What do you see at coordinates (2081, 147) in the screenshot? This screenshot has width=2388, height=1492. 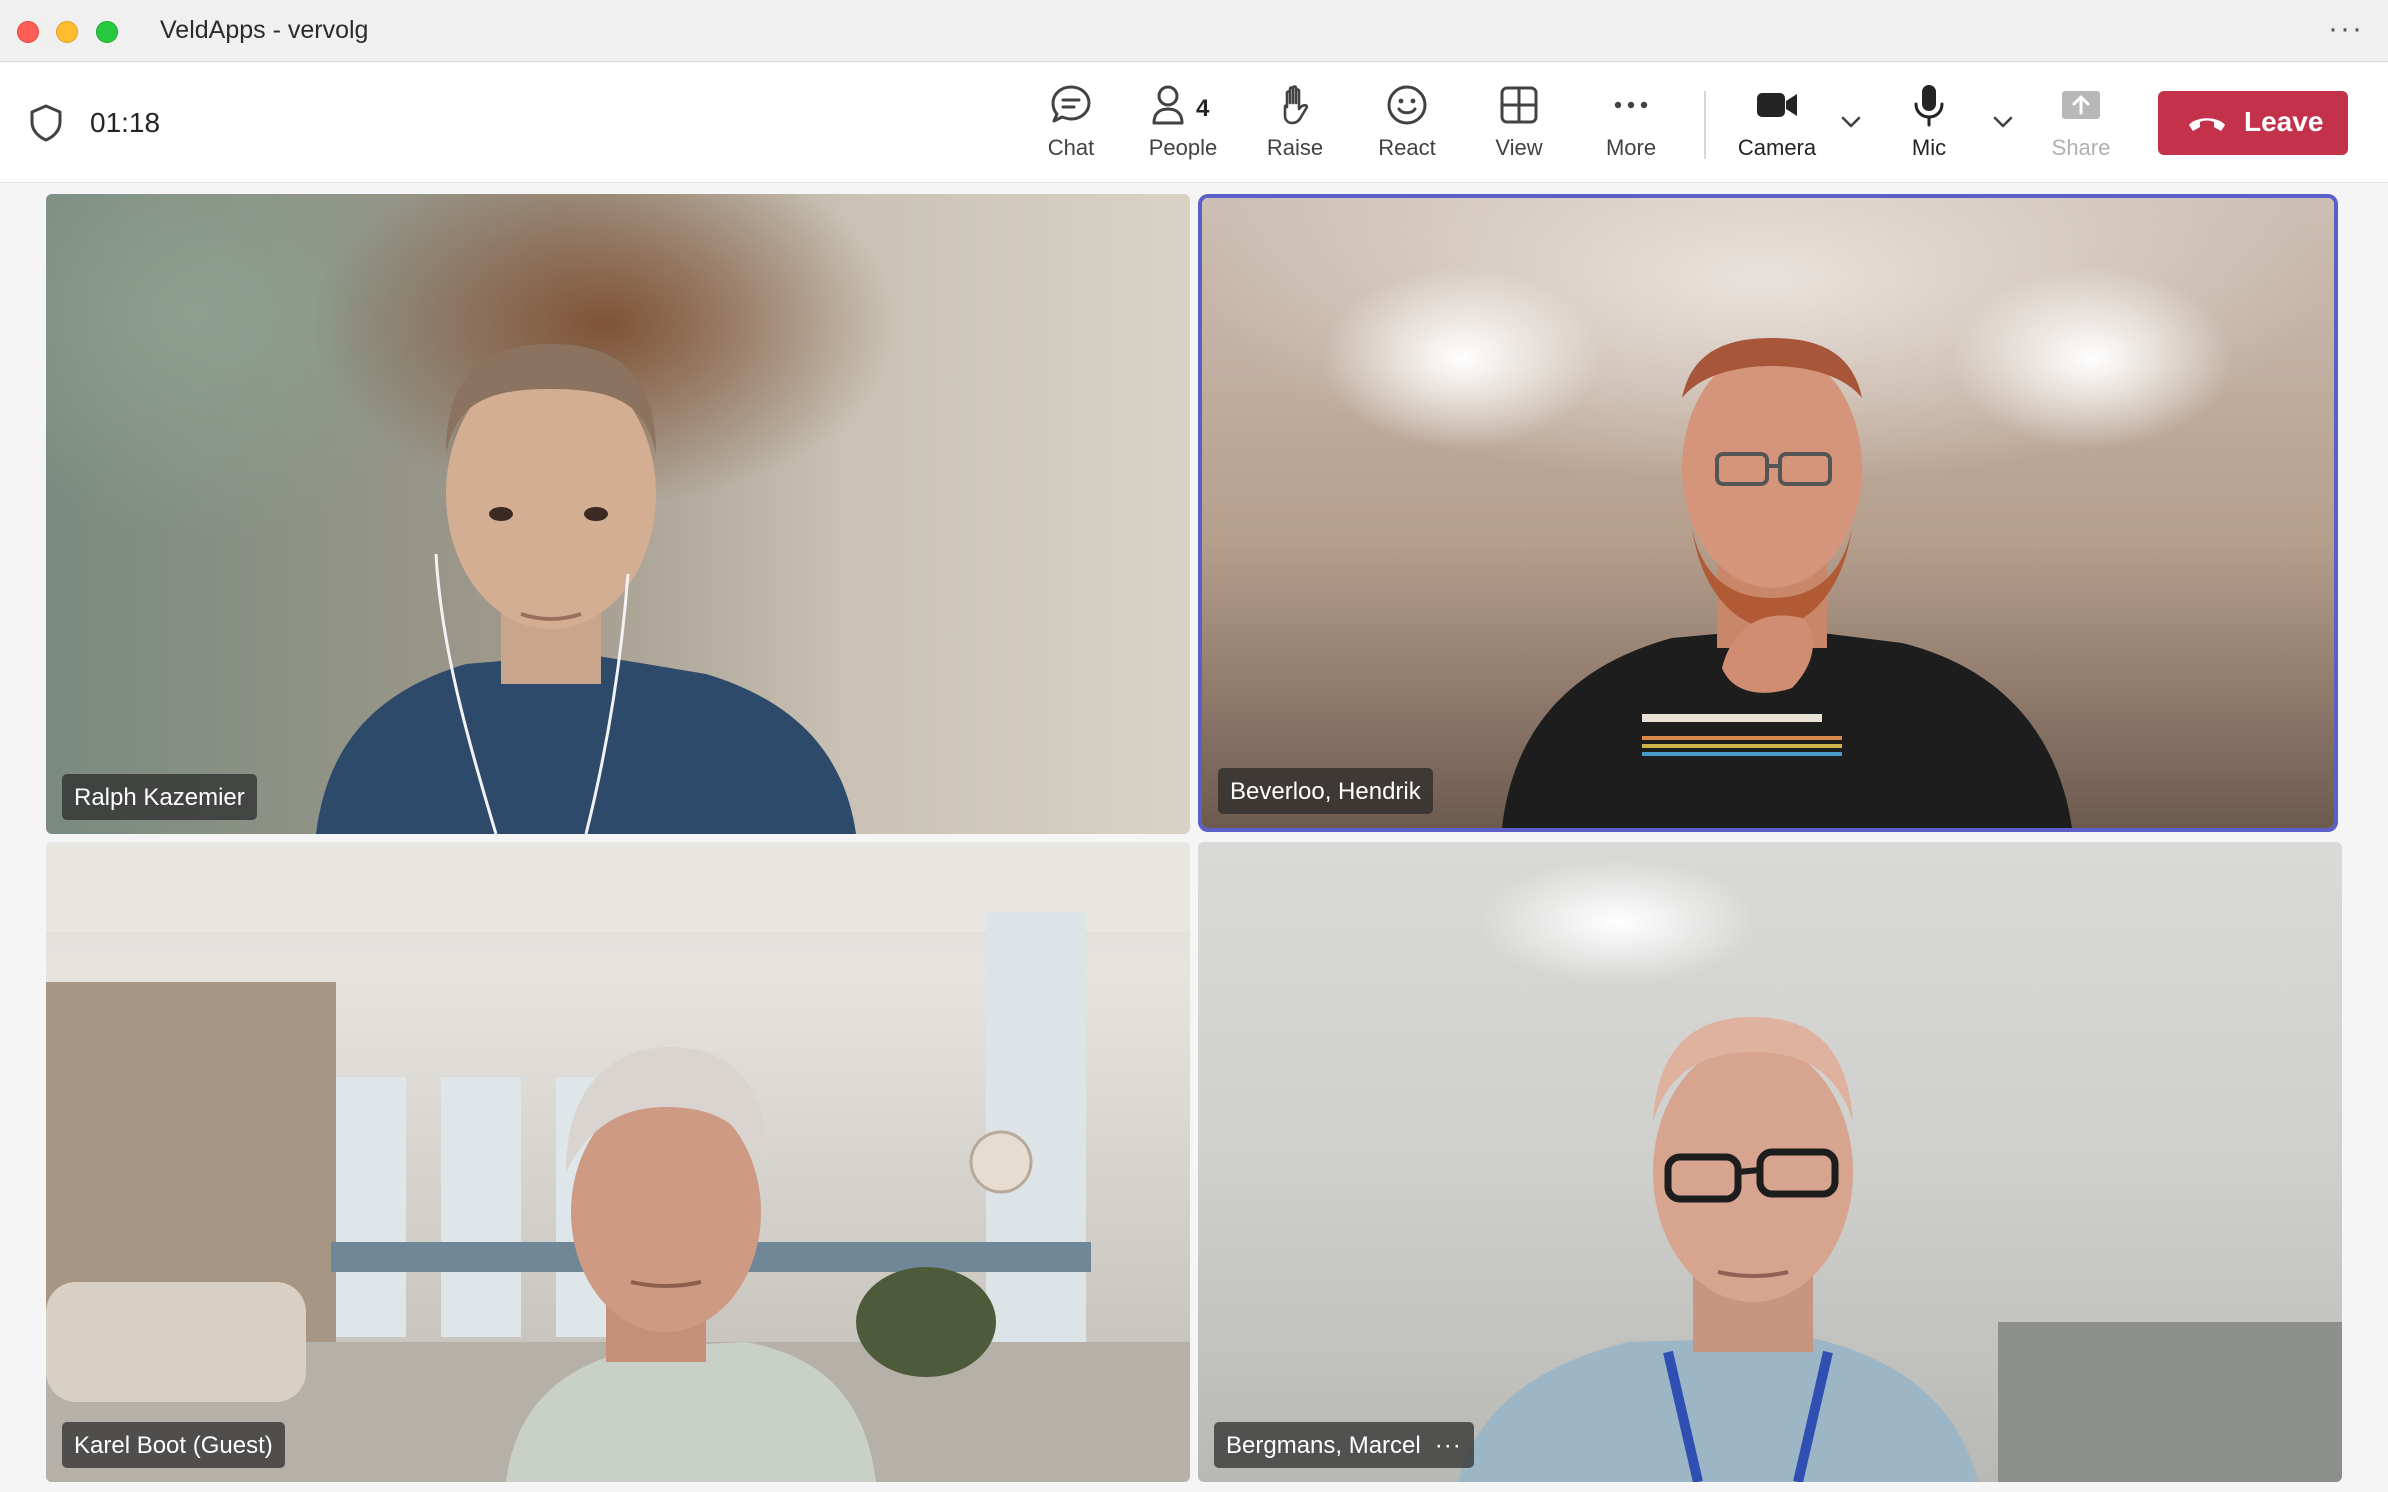 I see `share-label: Share` at bounding box center [2081, 147].